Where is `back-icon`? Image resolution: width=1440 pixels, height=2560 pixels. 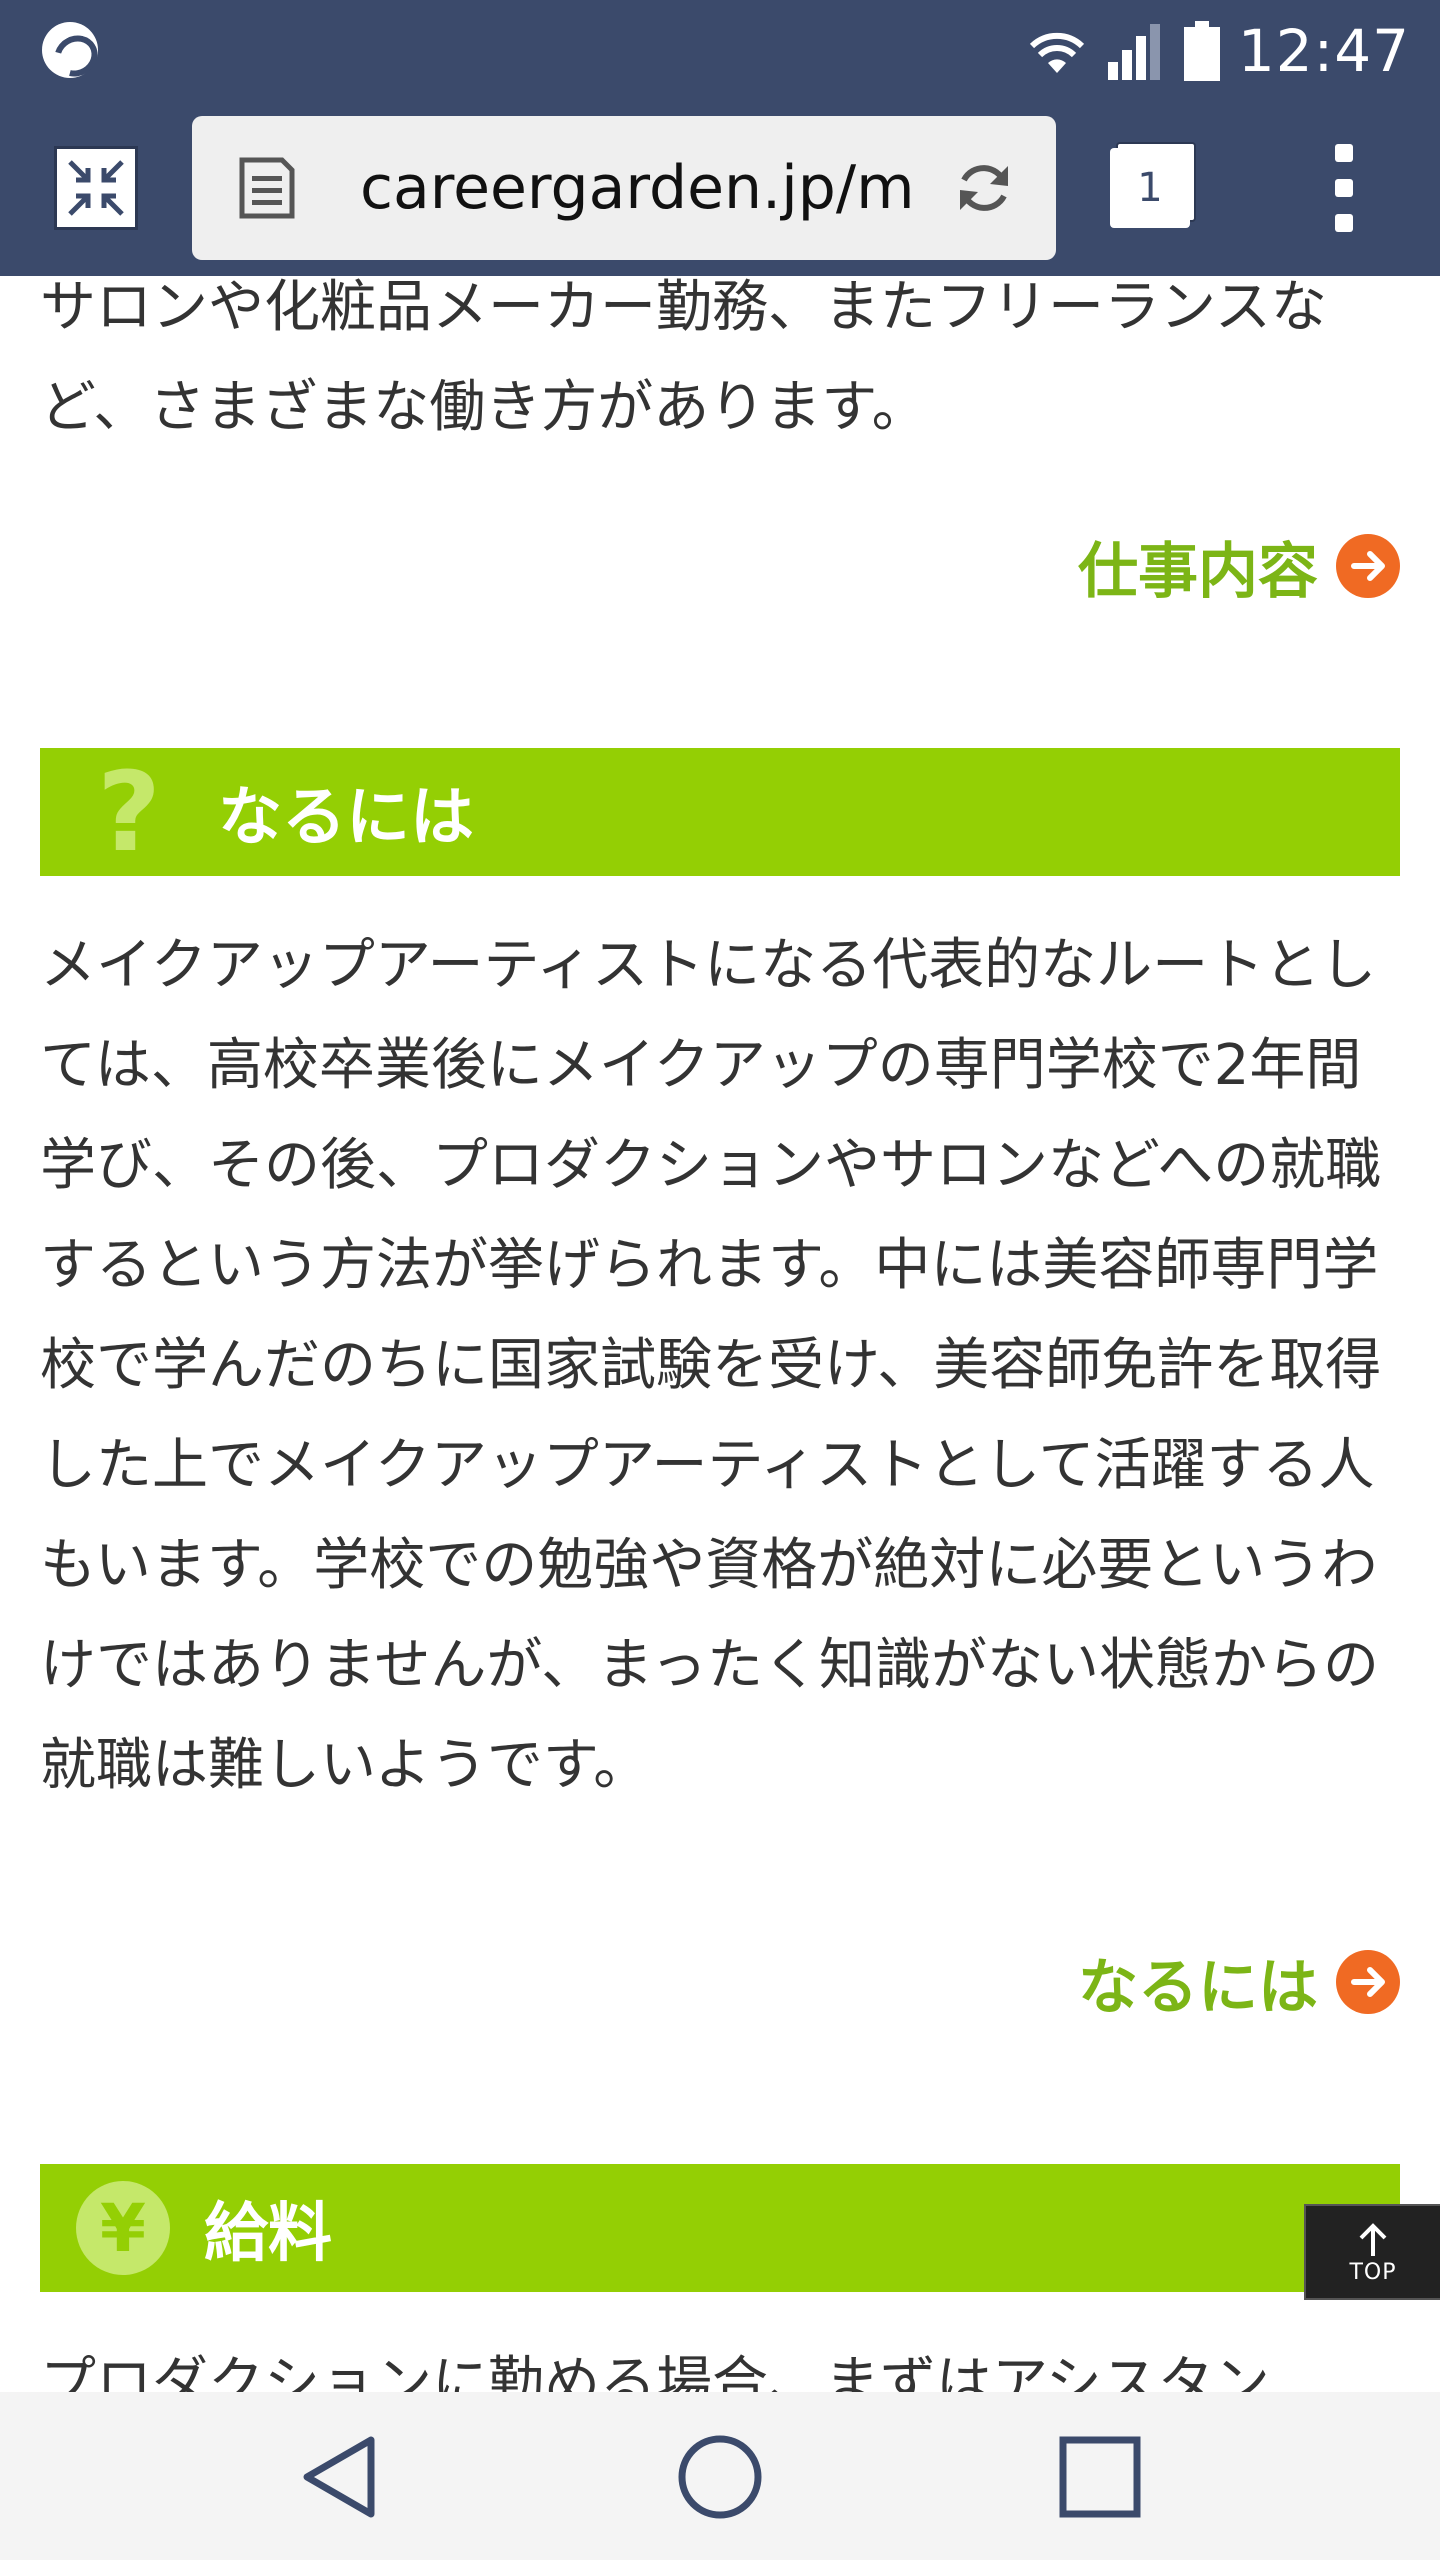 back-icon is located at coordinates (340, 2477).